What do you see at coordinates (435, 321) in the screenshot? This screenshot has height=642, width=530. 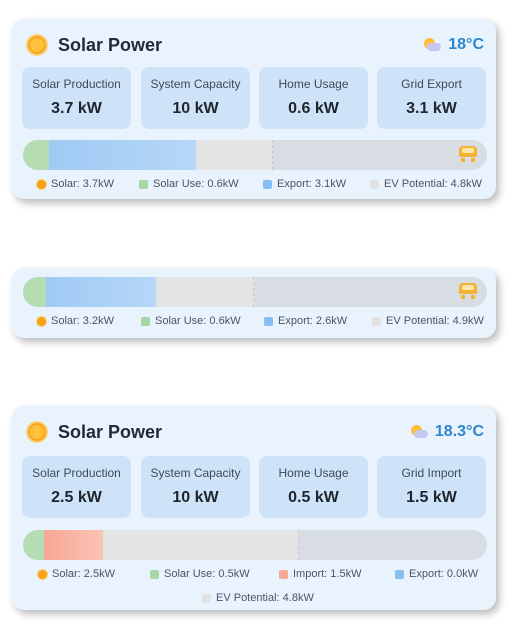 I see `legend-label: EV Potential: 4.9kW` at bounding box center [435, 321].